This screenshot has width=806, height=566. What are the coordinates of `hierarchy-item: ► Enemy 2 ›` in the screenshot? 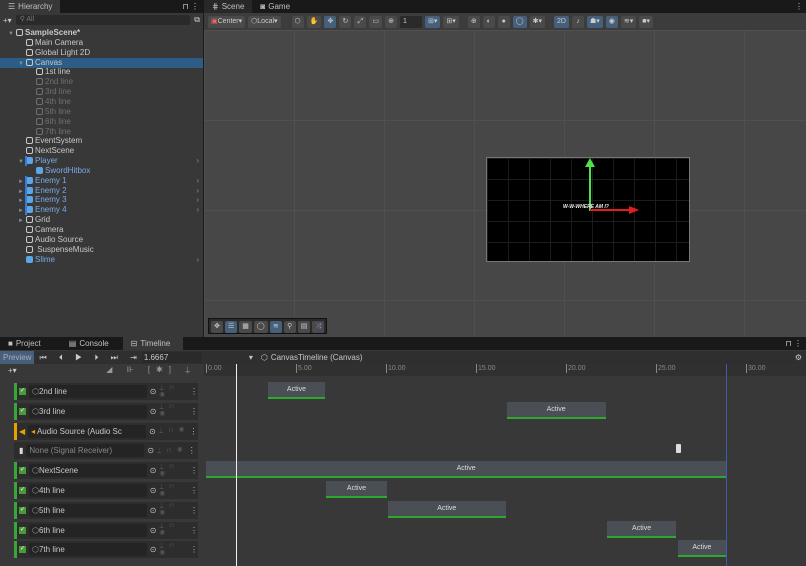 It's located at (101, 190).